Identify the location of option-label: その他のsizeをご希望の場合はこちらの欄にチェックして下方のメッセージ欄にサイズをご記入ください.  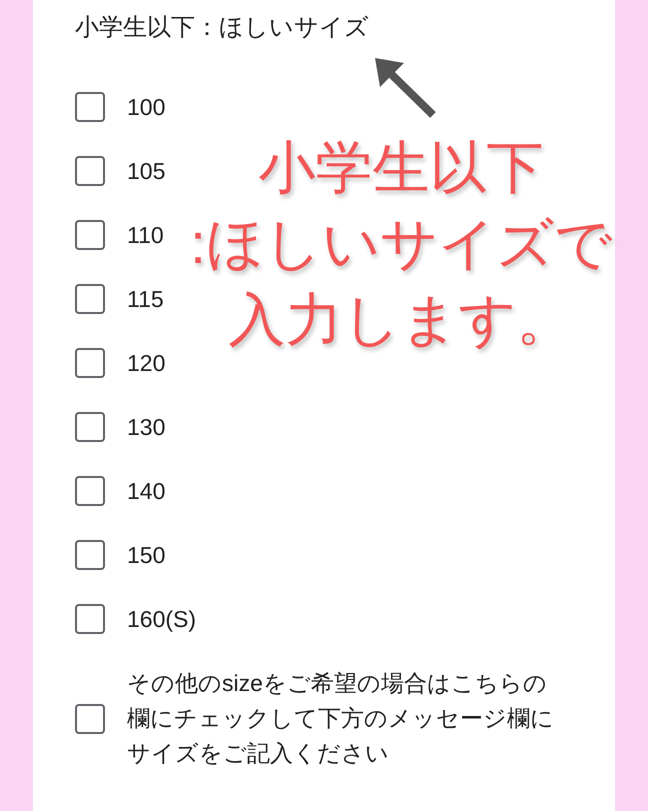
(341, 718).